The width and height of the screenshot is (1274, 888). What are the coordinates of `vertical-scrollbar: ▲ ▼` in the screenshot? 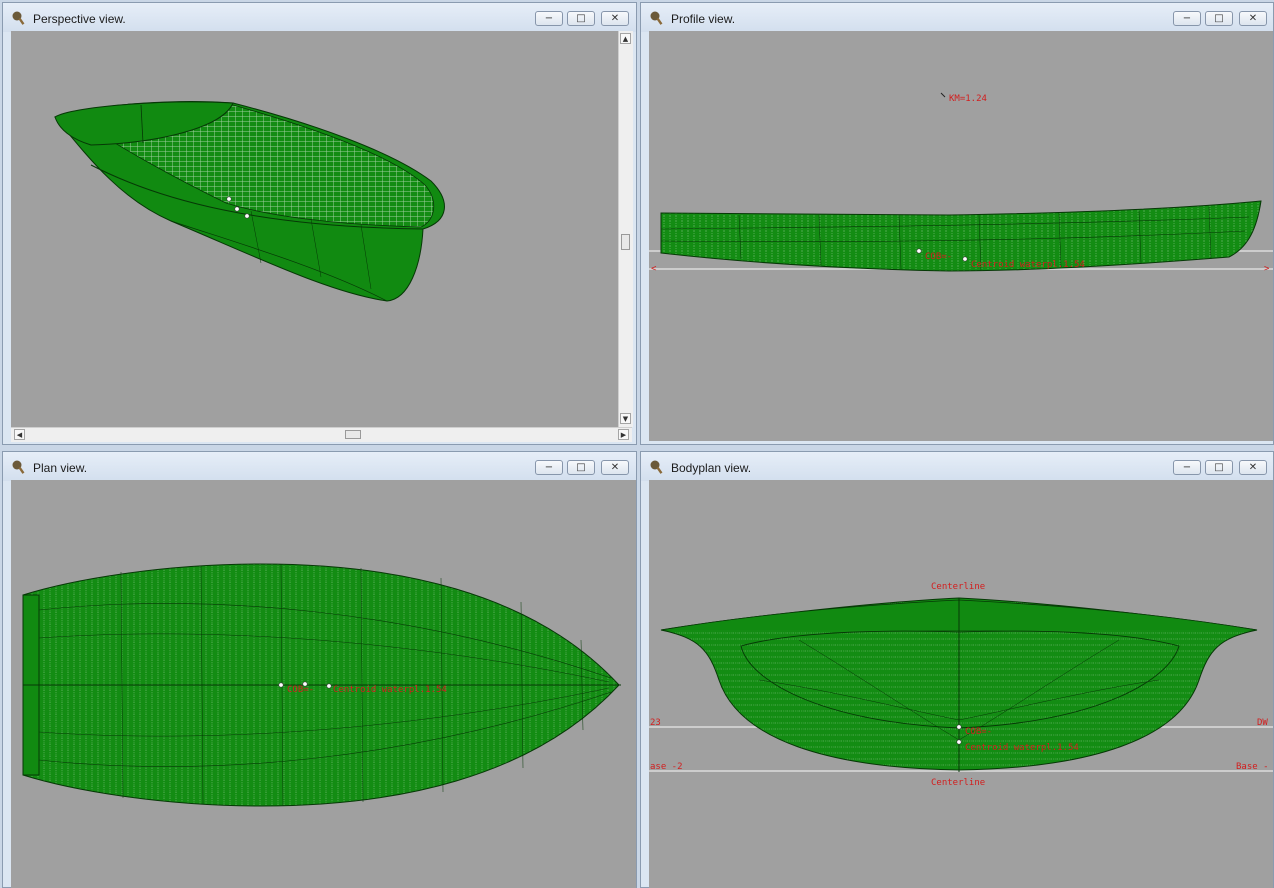 It's located at (625, 229).